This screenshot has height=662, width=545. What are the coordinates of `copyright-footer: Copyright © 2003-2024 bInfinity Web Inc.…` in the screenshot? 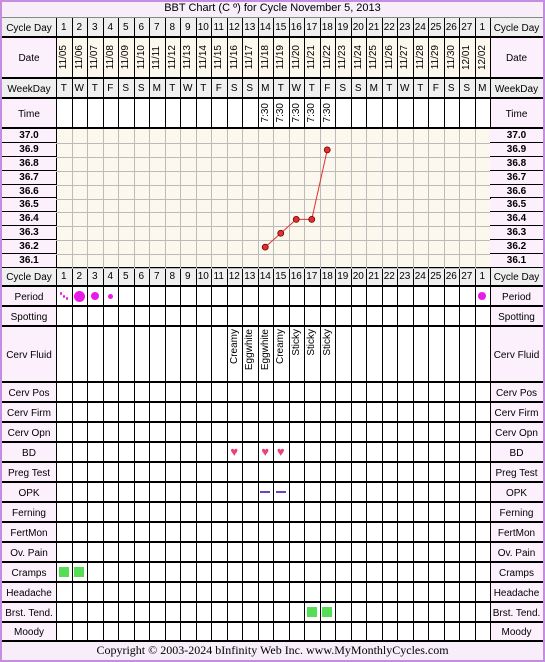 It's located at (272, 650).